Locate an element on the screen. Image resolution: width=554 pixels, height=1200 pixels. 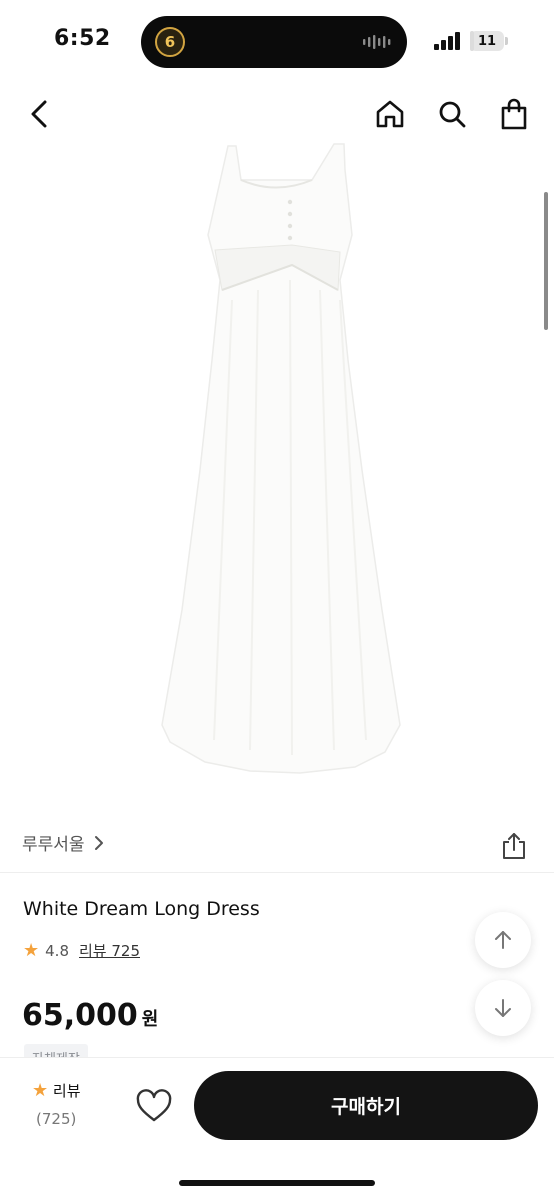
chevron-left-icon is located at coordinates (39, 114).